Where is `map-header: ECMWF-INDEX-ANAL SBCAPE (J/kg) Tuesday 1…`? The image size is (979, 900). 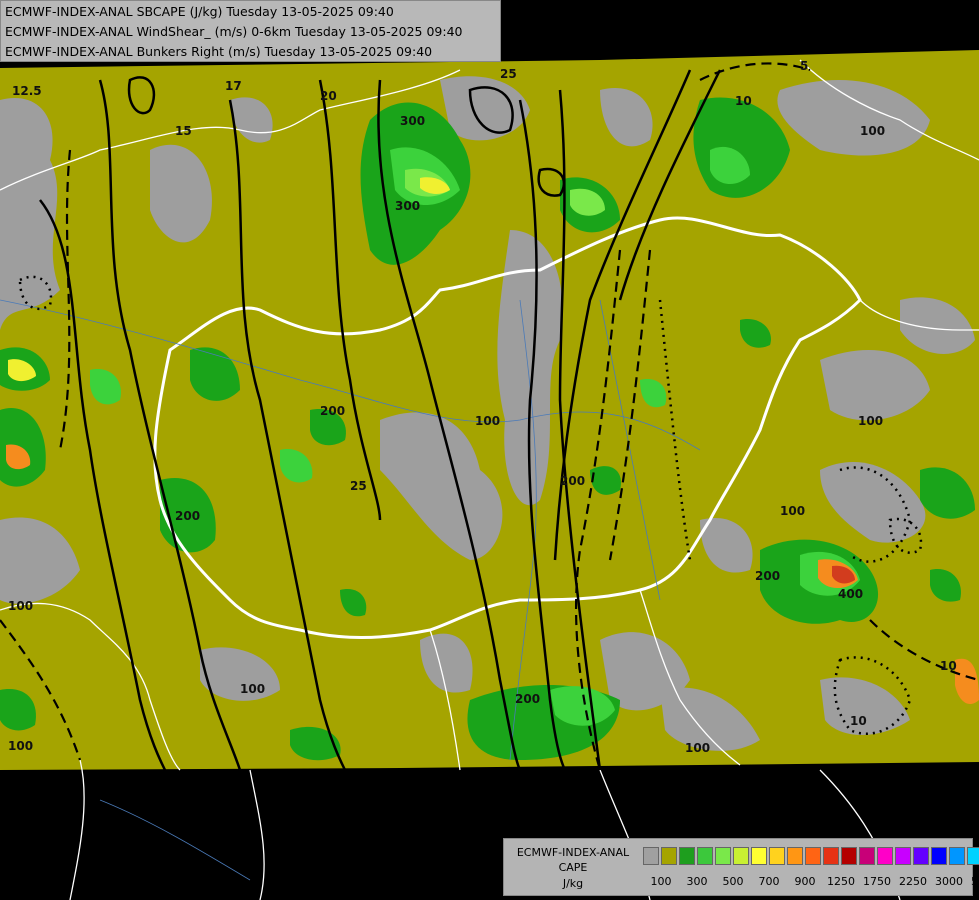 map-header: ECMWF-INDEX-ANAL SBCAPE (J/kg) Tuesday 1… is located at coordinates (250, 31).